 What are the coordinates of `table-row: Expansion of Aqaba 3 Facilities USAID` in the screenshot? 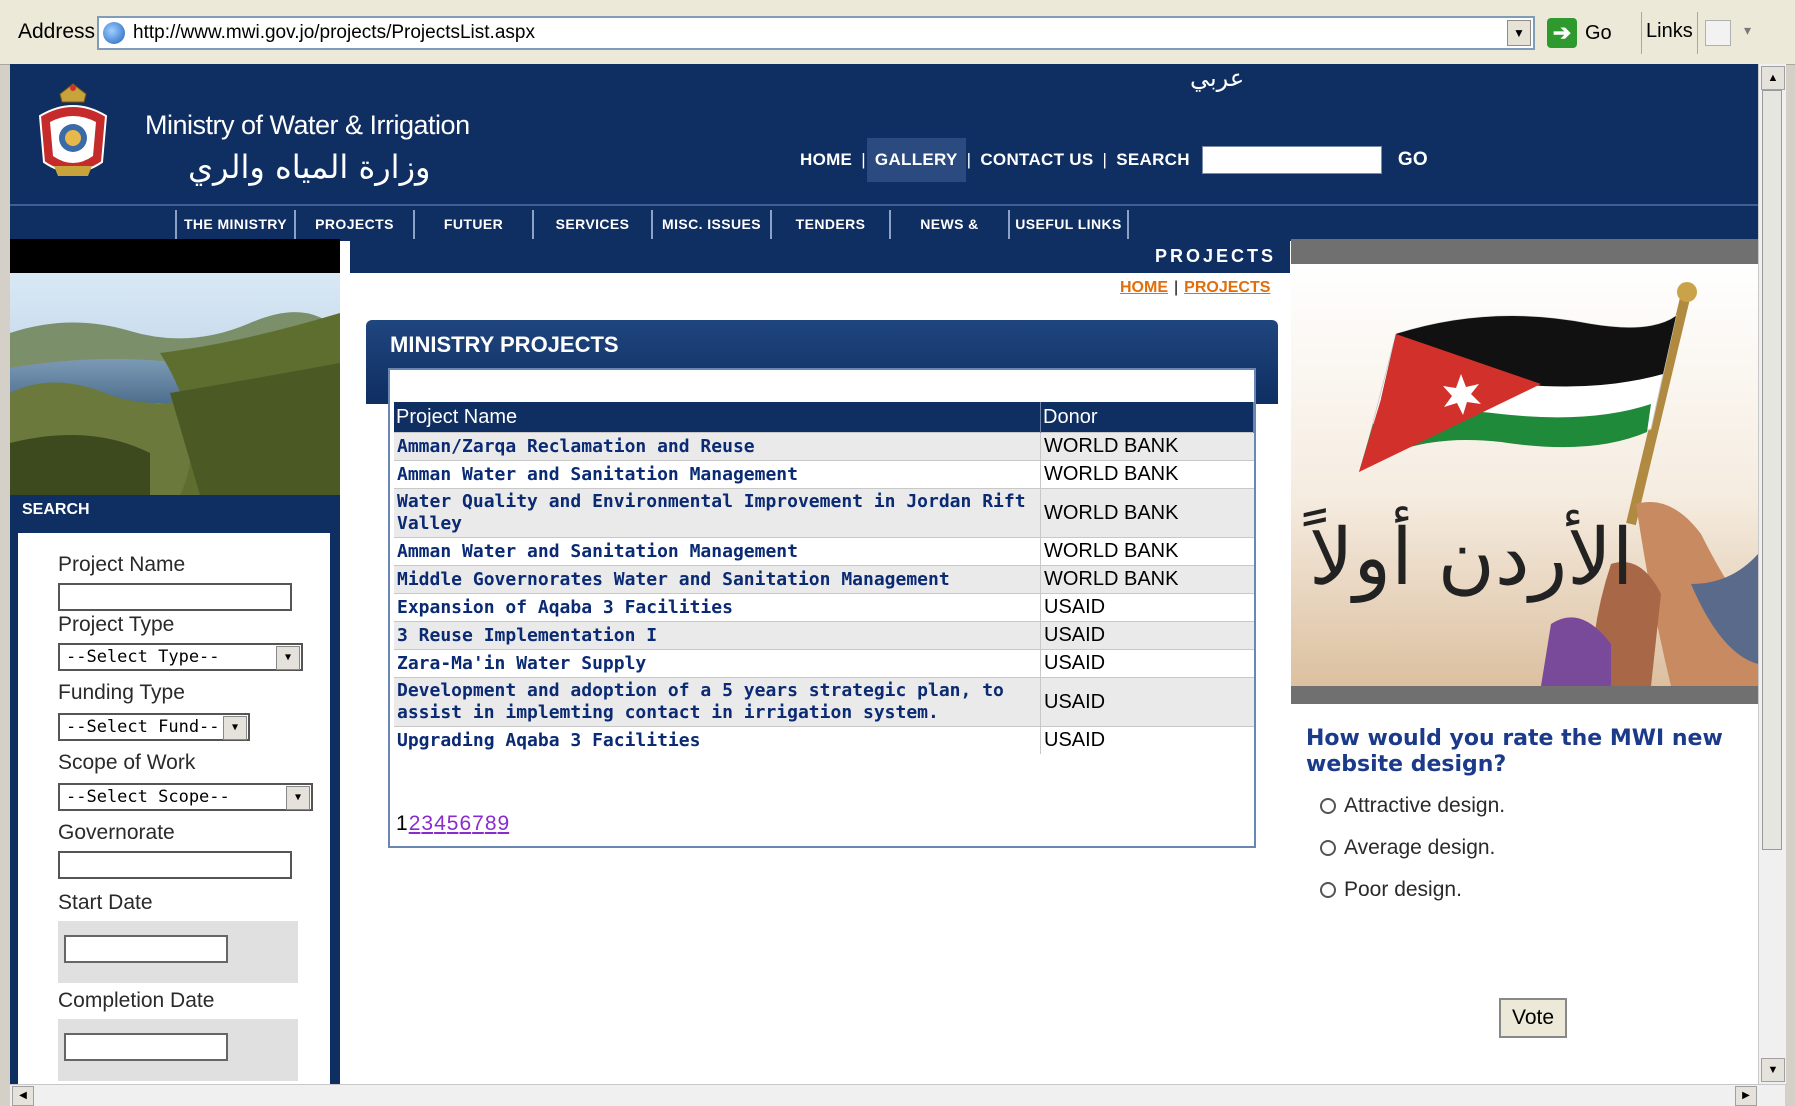 It's located at (824, 607).